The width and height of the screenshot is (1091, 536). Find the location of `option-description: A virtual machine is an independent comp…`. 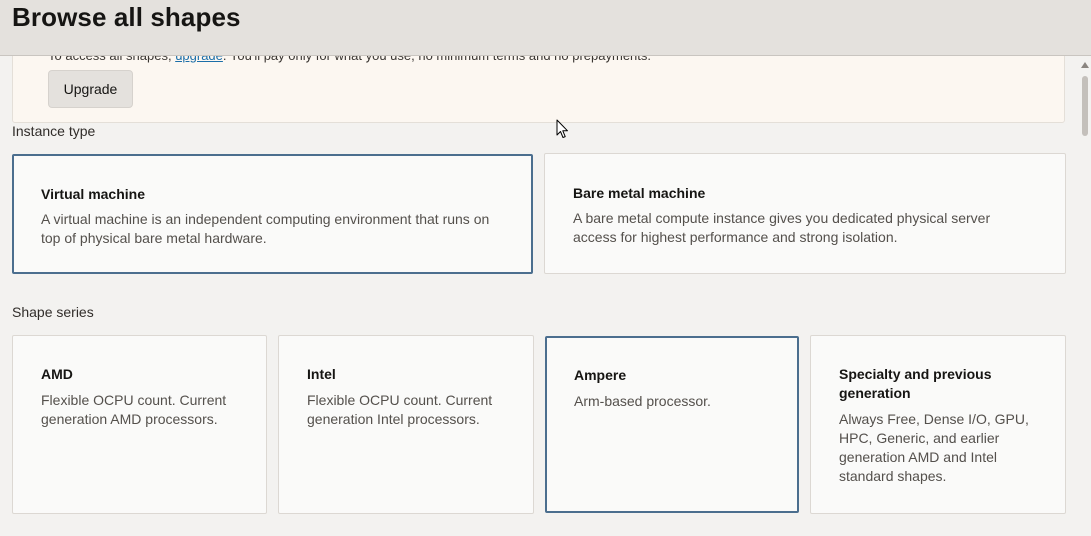

option-description: A virtual machine is an independent comp… is located at coordinates (265, 228).